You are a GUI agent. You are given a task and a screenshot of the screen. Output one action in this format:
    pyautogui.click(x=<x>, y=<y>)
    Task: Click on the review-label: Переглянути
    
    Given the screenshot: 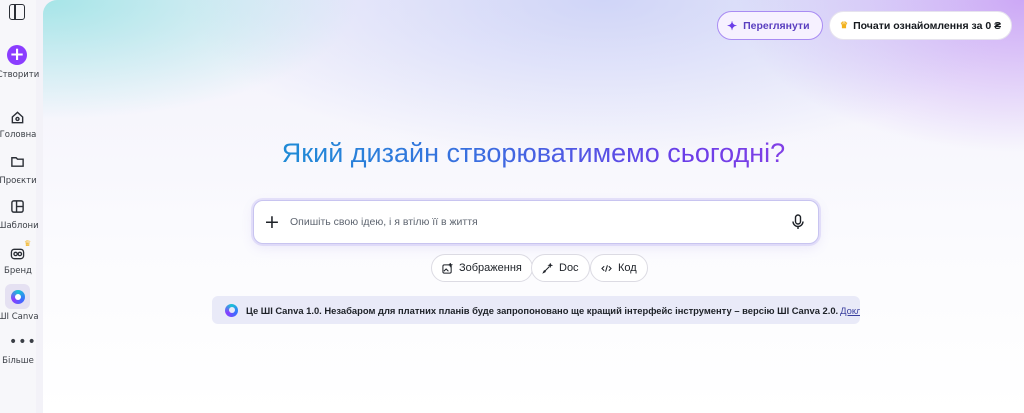 What is the action you would take?
    pyautogui.click(x=776, y=25)
    